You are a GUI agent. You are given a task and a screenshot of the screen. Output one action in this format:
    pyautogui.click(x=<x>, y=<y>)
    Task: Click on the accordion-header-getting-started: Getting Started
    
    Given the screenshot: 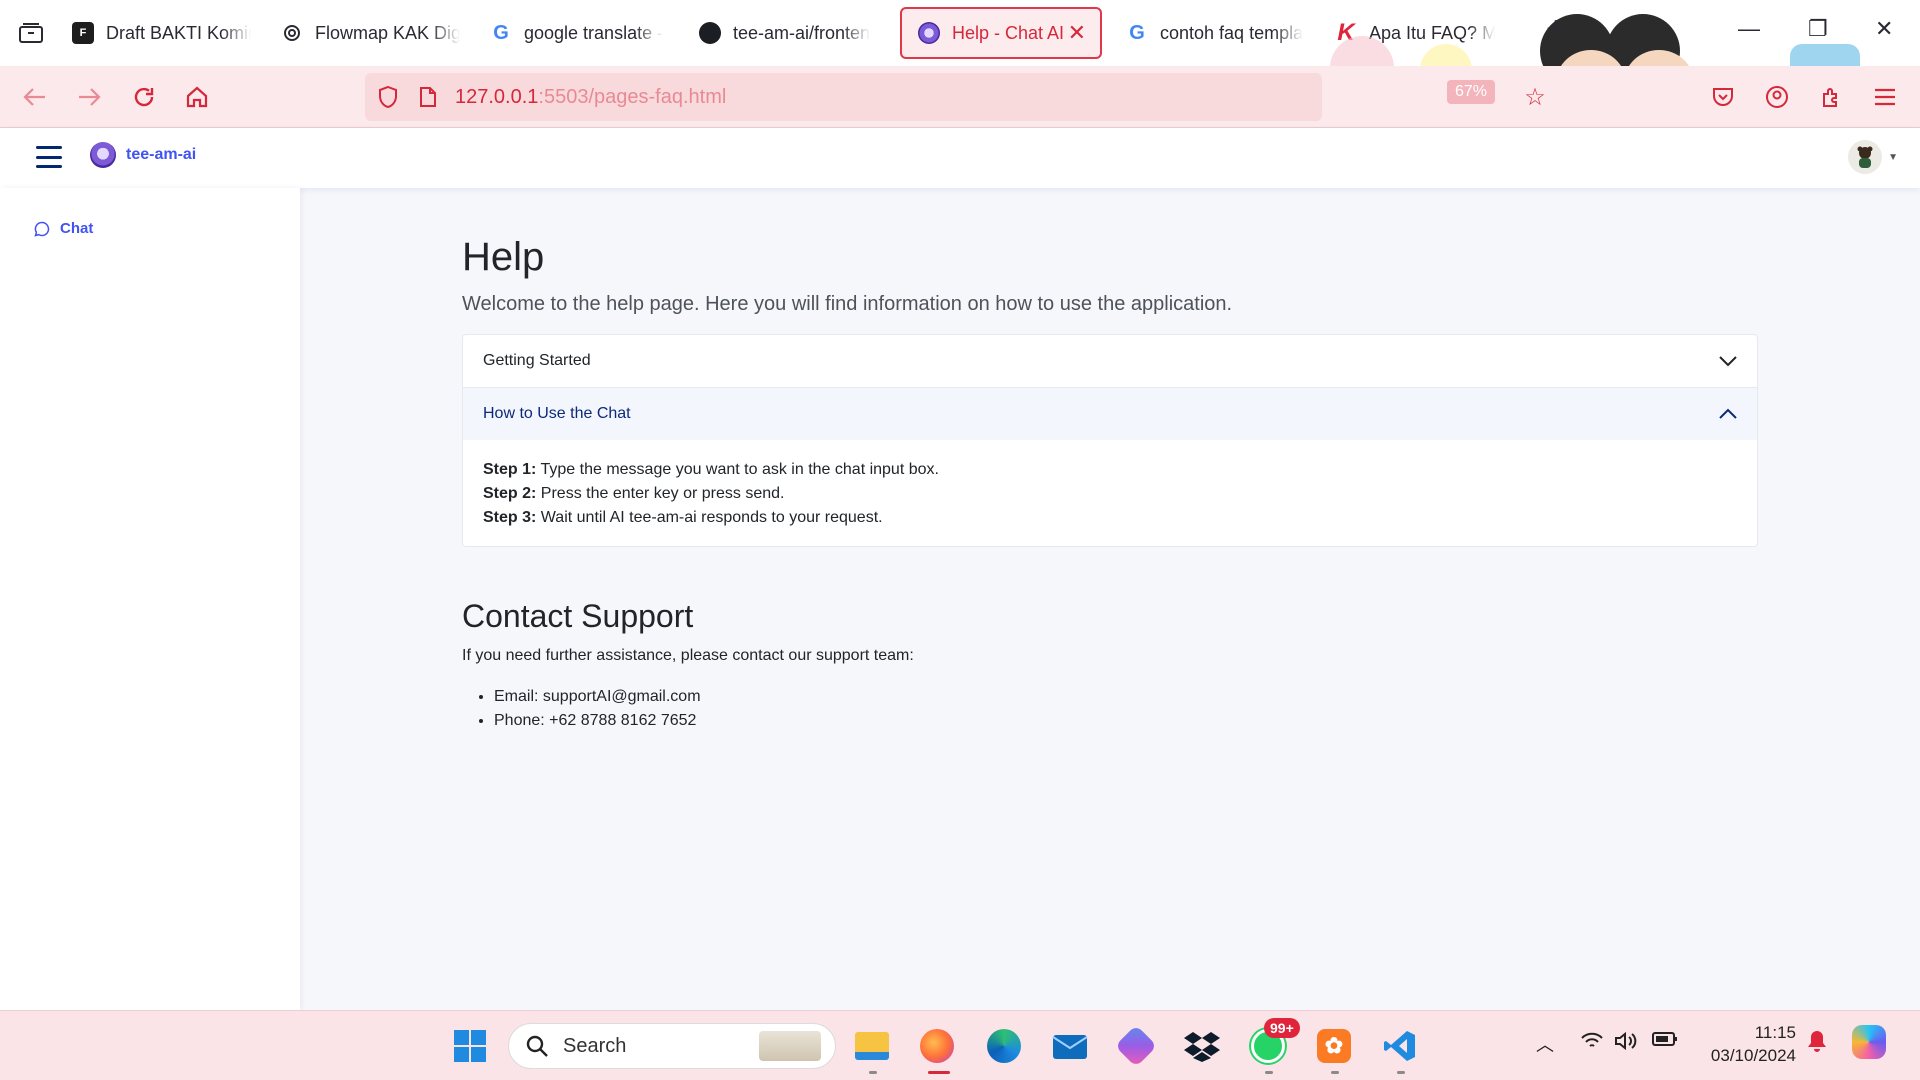 What is the action you would take?
    pyautogui.click(x=1110, y=361)
    